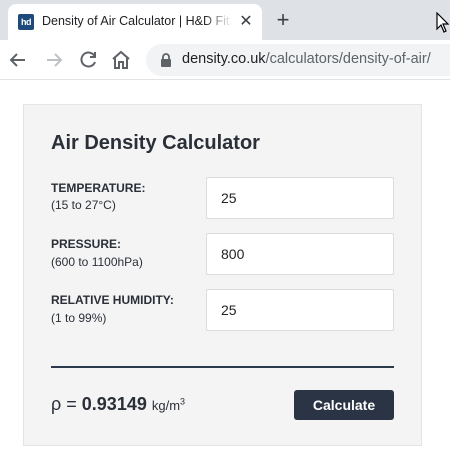 This screenshot has height=461, width=450. Describe the element at coordinates (112, 300) in the screenshot. I see `humidity-label: RELATIVE HUMIDITY:` at that location.